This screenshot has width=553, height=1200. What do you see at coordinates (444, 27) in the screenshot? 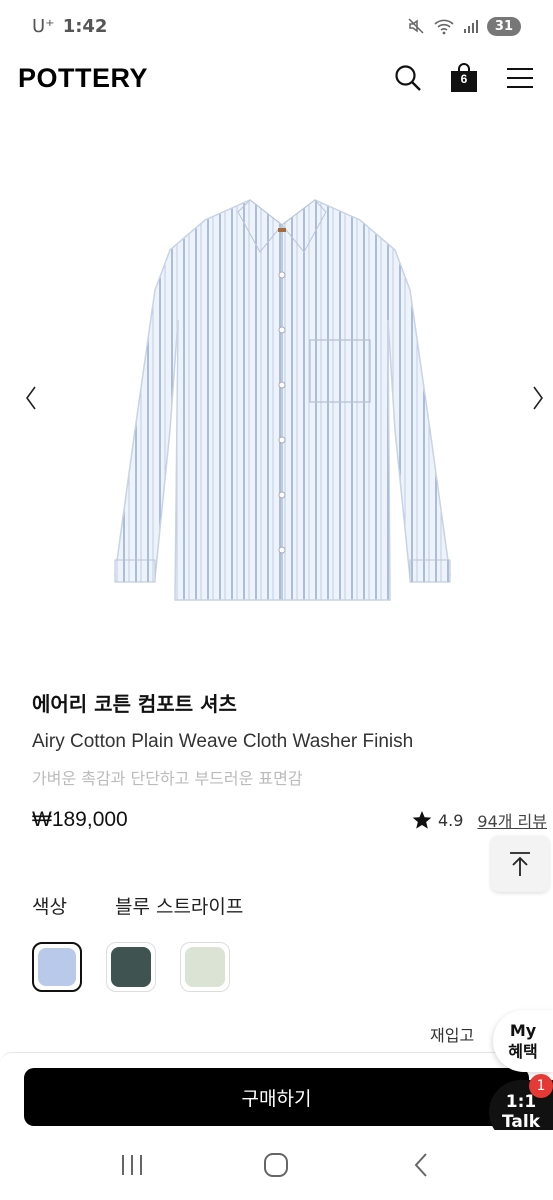
I see `wifi-icon` at bounding box center [444, 27].